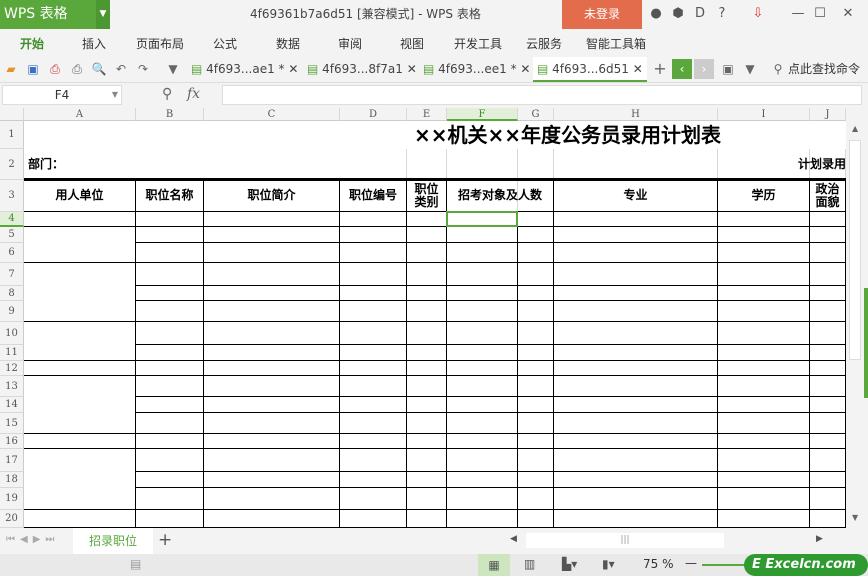  Describe the element at coordinates (828, 114) in the screenshot. I see `column-header: J` at that location.